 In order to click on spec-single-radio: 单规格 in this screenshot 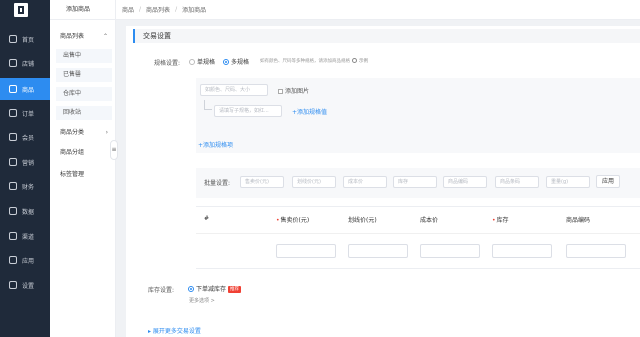, I will do `click(202, 61)`.